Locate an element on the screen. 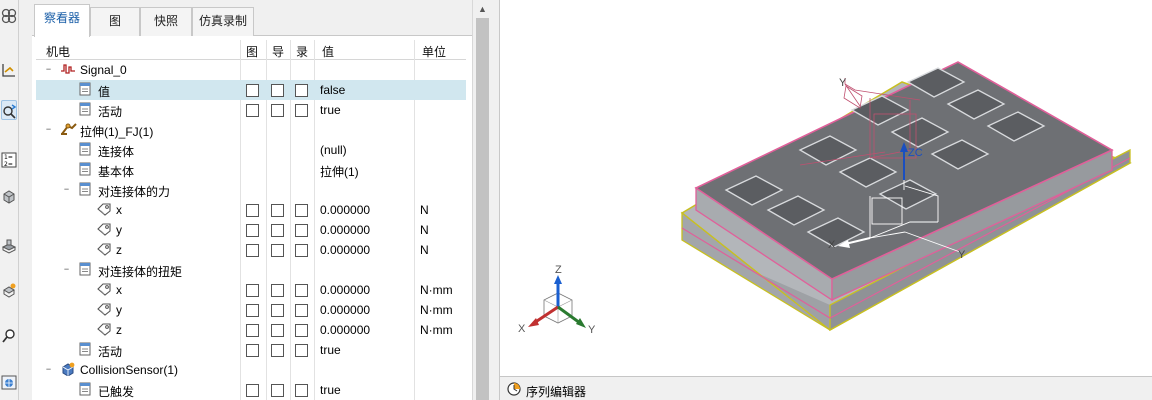  tab-snapshot: 快照 is located at coordinates (166, 21).